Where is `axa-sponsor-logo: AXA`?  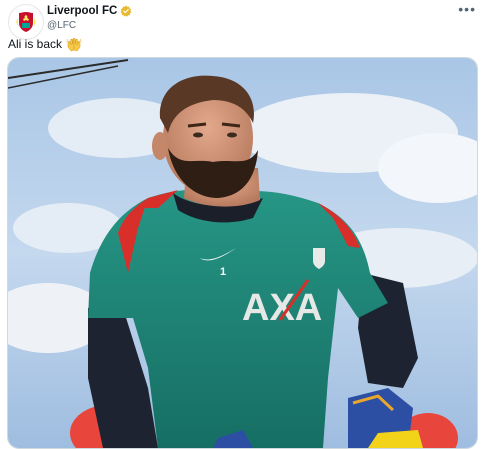 axa-sponsor-logo: AXA is located at coordinates (282, 308).